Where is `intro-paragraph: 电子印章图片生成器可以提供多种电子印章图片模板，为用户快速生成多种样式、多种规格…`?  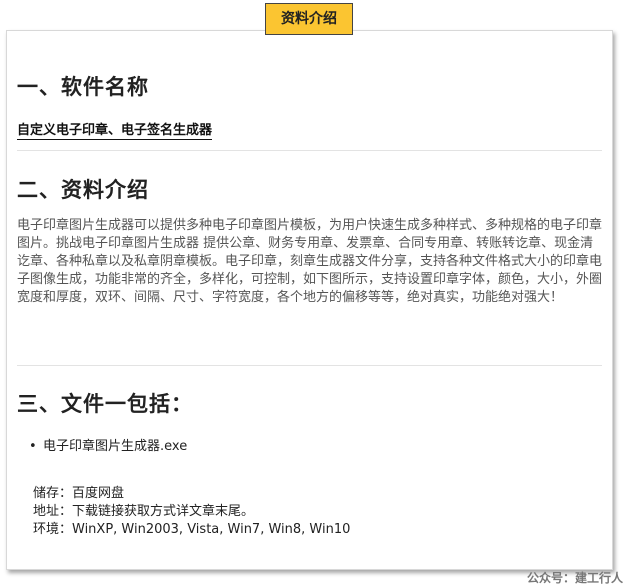
intro-paragraph: 电子印章图片生成器可以提供多种电子印章图片模板，为用户快速生成多种样式、多种规格… is located at coordinates (310, 261).